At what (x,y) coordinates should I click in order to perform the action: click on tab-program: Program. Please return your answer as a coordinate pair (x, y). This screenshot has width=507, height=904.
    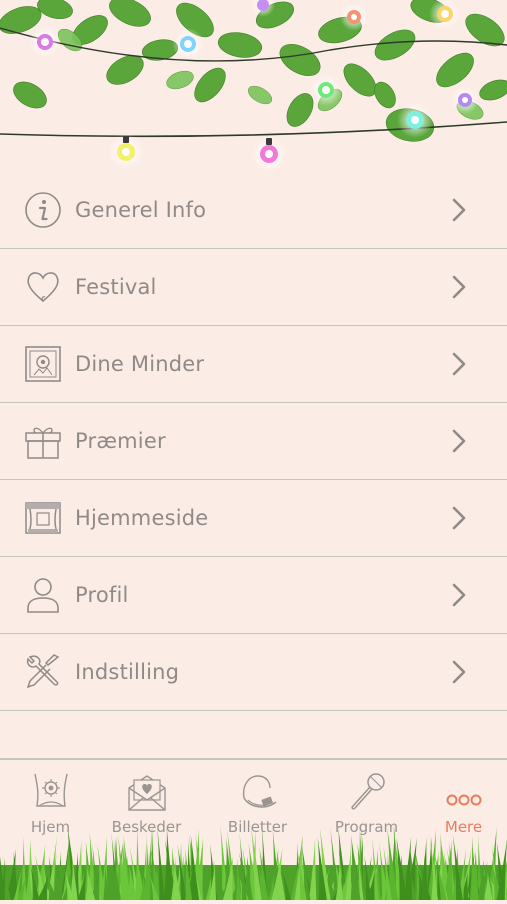
    Looking at the image, I should click on (366, 800).